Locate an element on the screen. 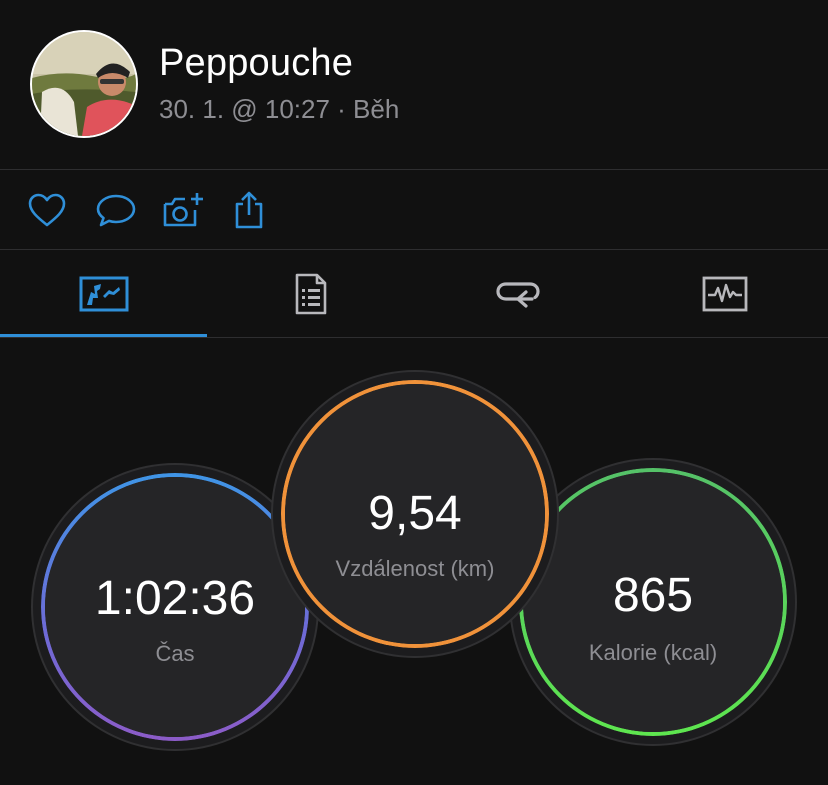 This screenshot has height=785, width=828. comment-icon is located at coordinates (116, 210).